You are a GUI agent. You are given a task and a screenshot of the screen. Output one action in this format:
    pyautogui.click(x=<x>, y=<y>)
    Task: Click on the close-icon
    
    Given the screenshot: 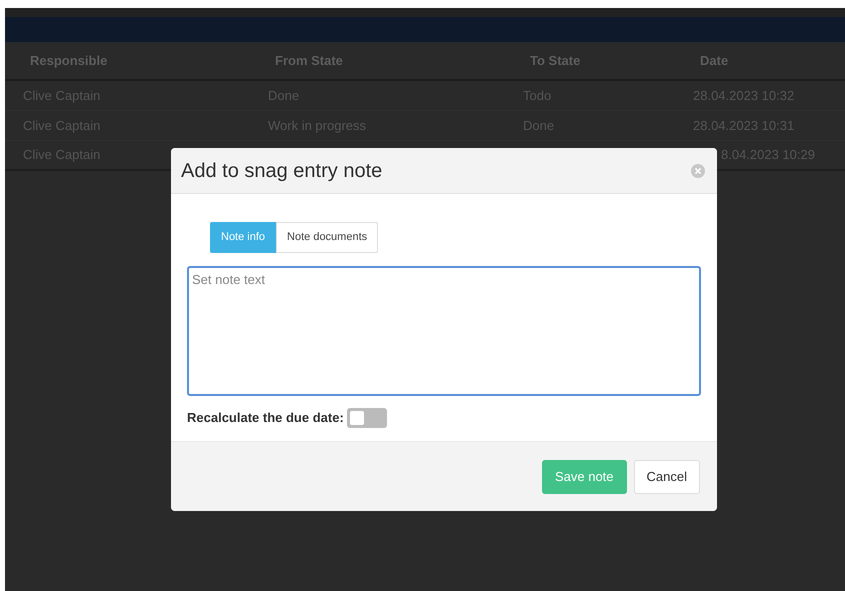 What is the action you would take?
    pyautogui.click(x=698, y=171)
    